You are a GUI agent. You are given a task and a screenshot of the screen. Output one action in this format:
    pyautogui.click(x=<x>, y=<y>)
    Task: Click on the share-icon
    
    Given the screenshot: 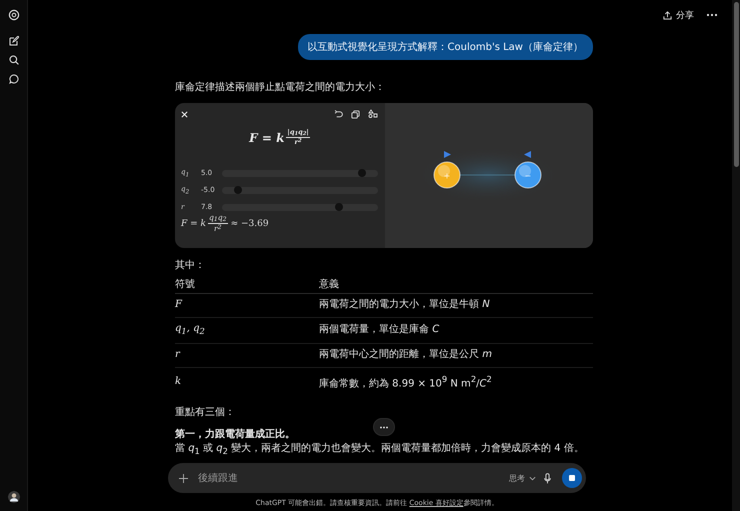 What is the action you would take?
    pyautogui.click(x=667, y=15)
    